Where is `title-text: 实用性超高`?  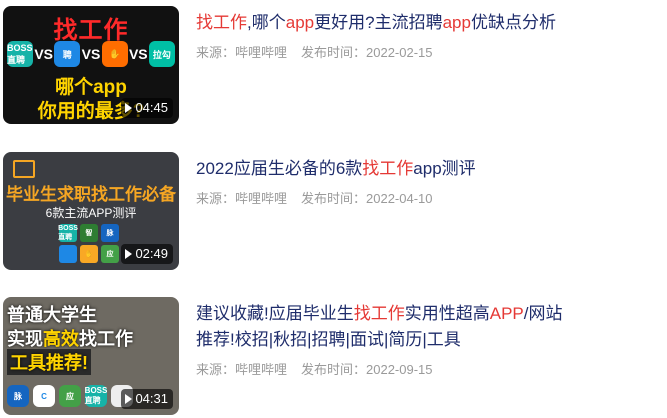
title-text: 实用性超高 is located at coordinates (447, 313).